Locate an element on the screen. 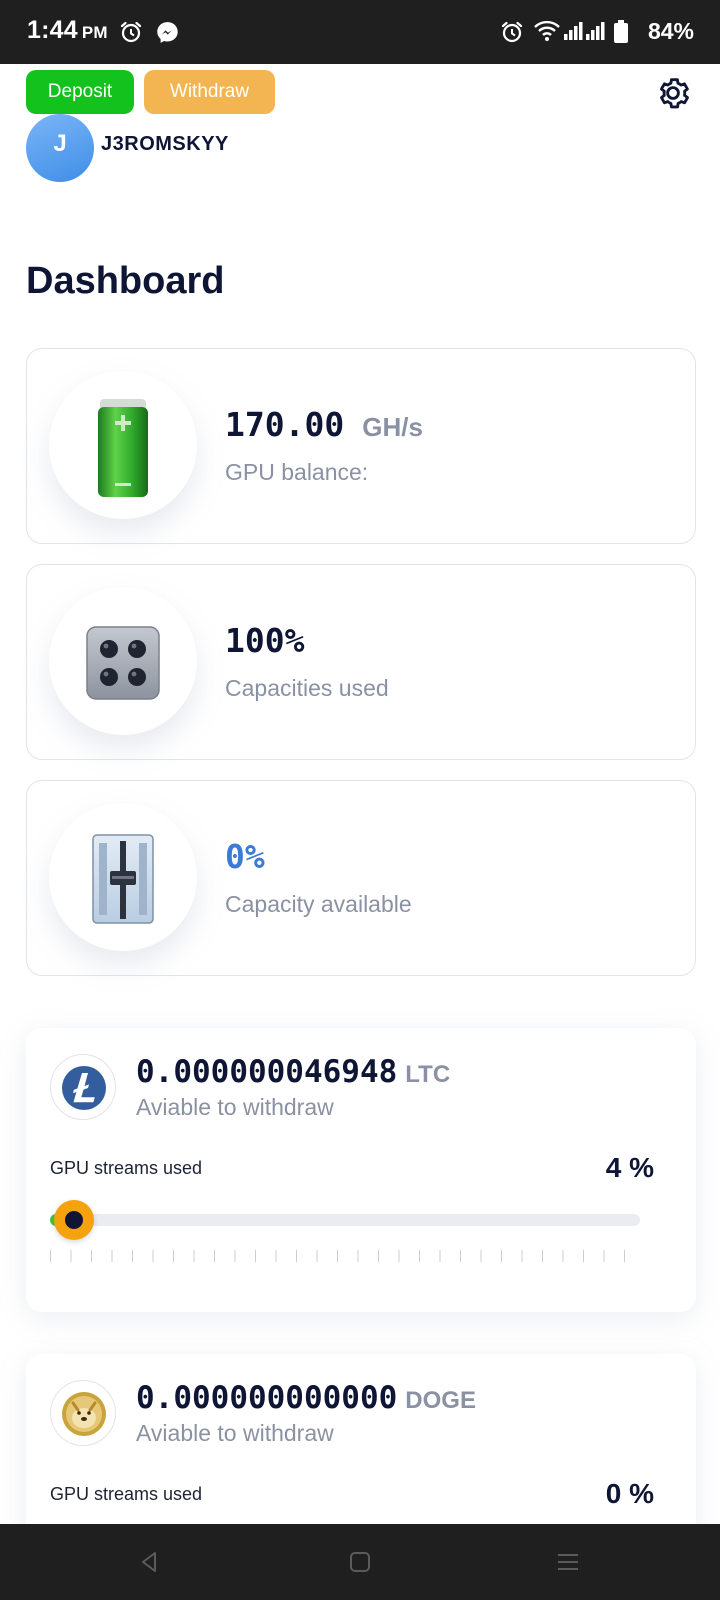 This screenshot has width=720, height=1600. messenger-icon is located at coordinates (167, 32).